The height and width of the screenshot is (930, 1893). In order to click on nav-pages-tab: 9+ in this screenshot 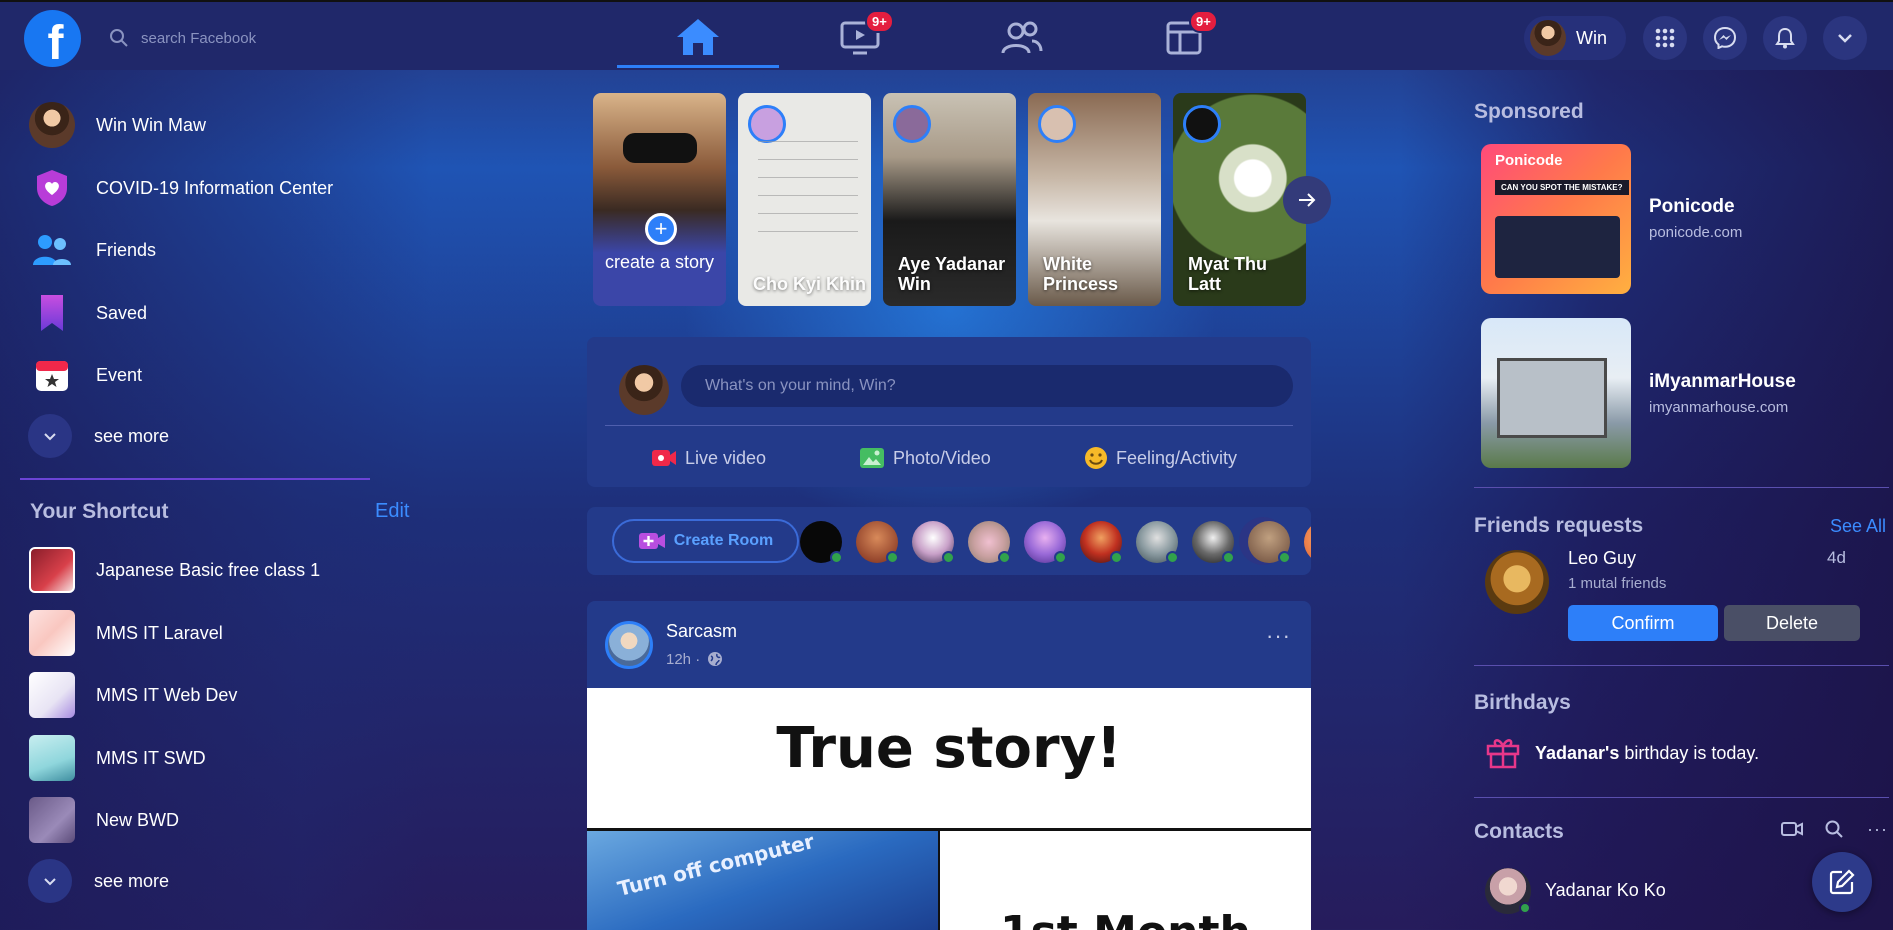, I will do `click(1184, 38)`.